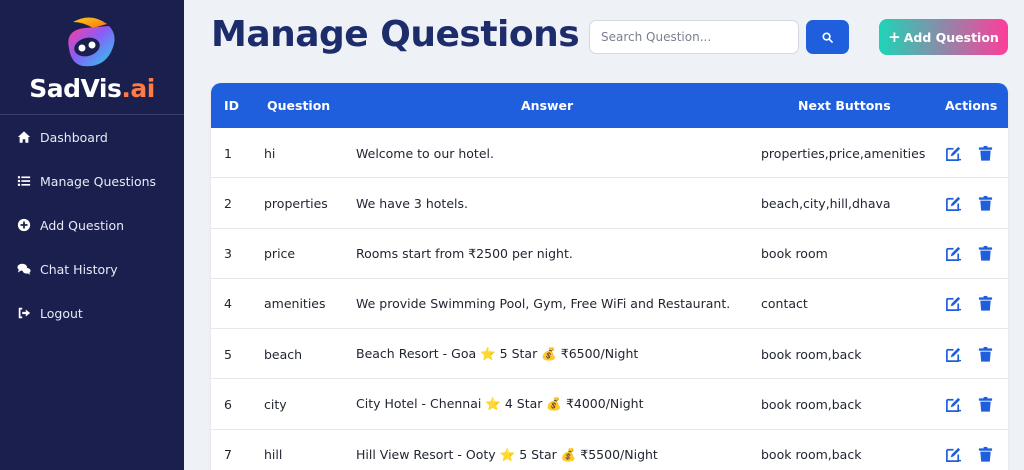 This screenshot has width=1024, height=470. Describe the element at coordinates (412, 203) in the screenshot. I see `cell-answer: We have 3 hotels.` at that location.